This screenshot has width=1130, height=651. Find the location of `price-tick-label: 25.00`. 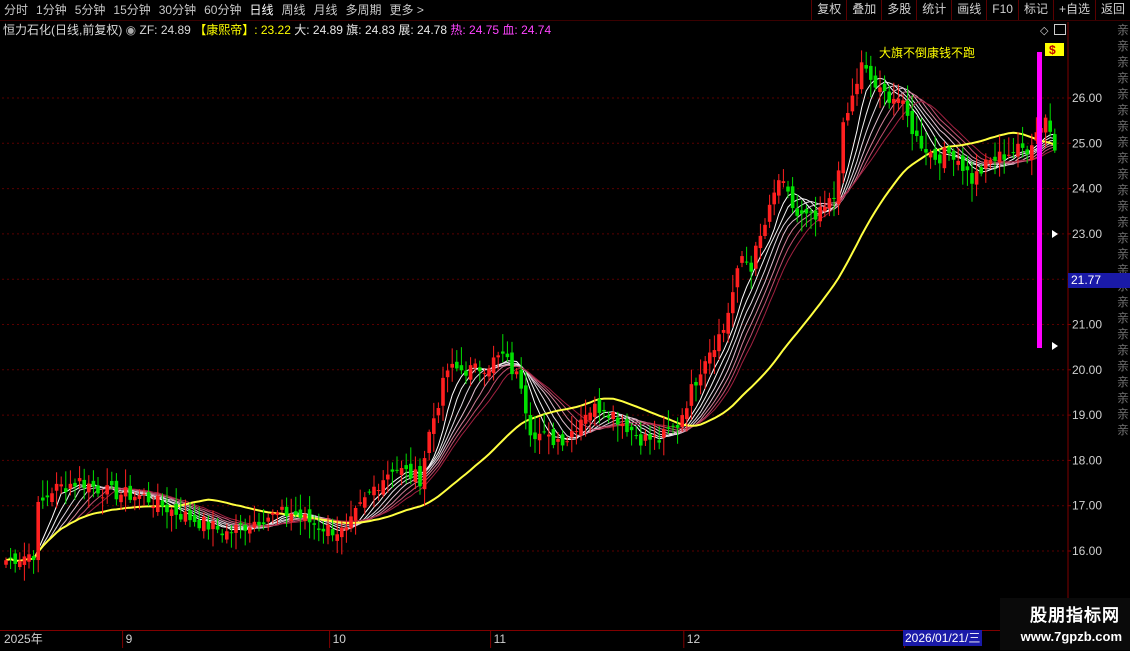

price-tick-label: 25.00 is located at coordinates (1087, 143).